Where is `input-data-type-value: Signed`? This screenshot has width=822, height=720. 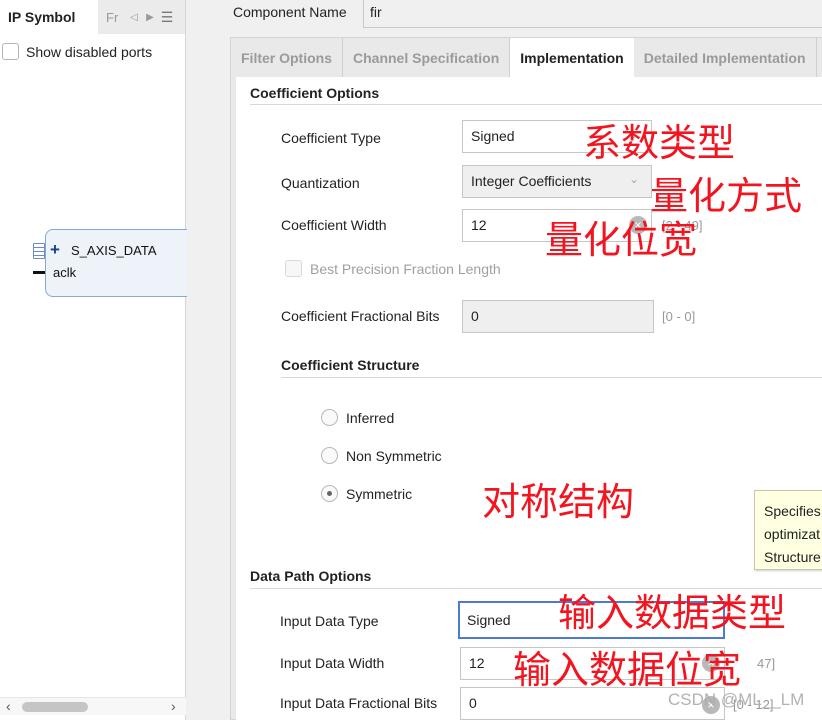
input-data-type-value: Signed is located at coordinates (489, 620).